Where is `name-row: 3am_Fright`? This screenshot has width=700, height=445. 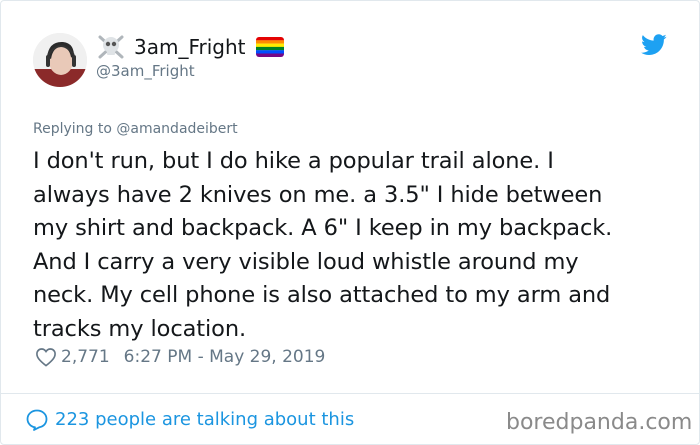
name-row: 3am_Fright is located at coordinates (190, 47).